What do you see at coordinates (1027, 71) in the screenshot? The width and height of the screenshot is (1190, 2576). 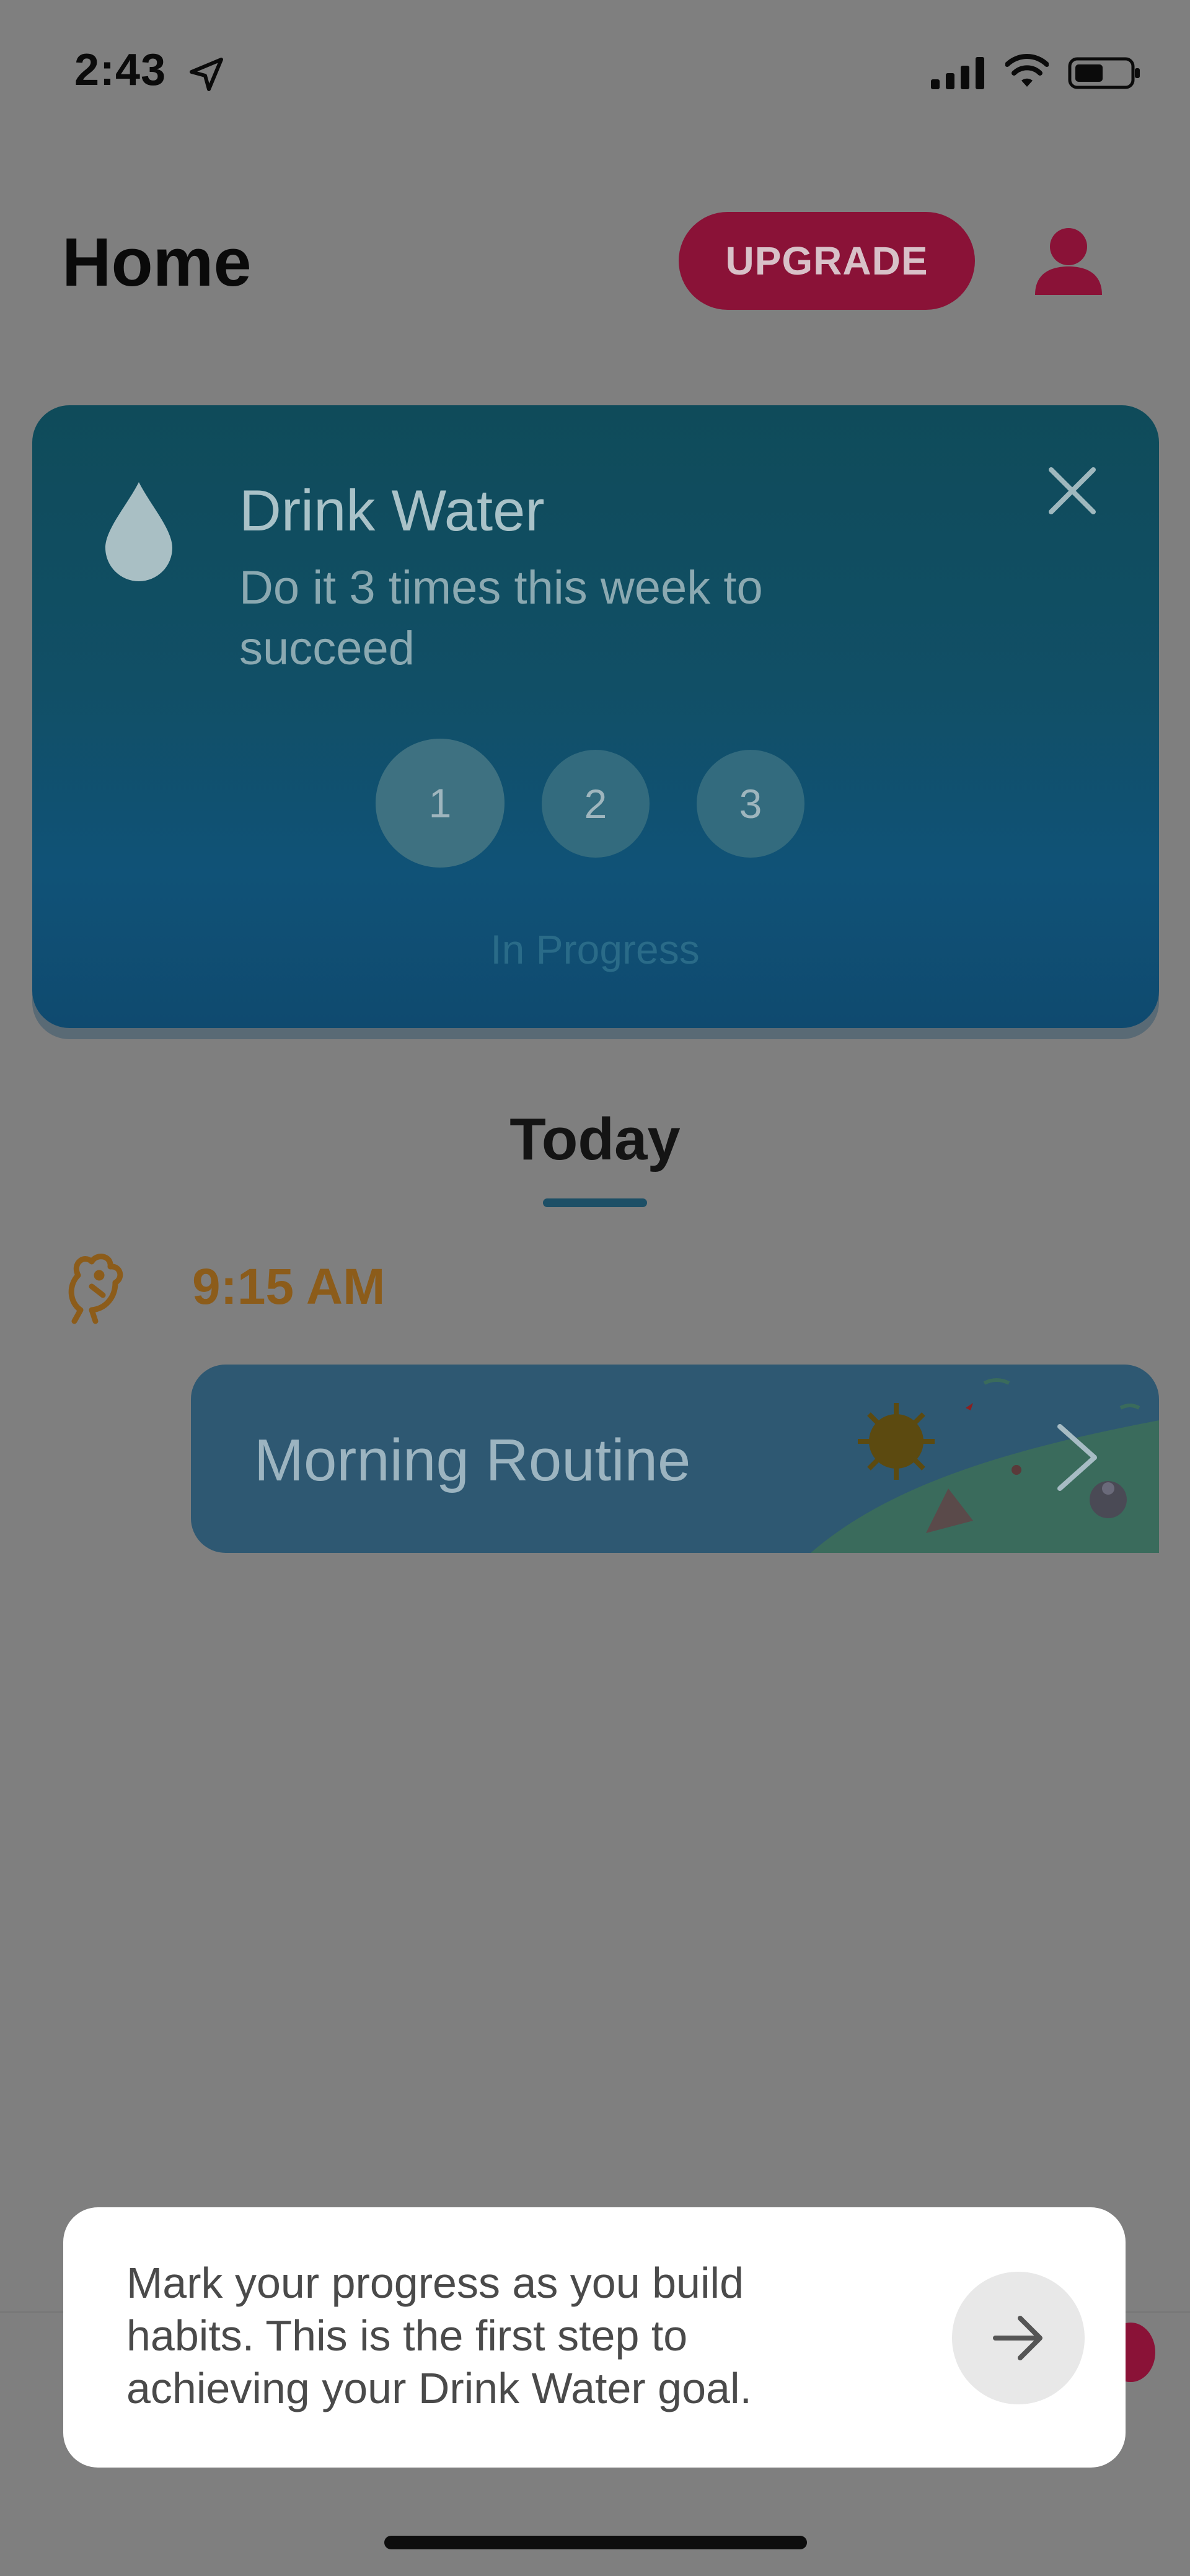 I see `wifi-icon` at bounding box center [1027, 71].